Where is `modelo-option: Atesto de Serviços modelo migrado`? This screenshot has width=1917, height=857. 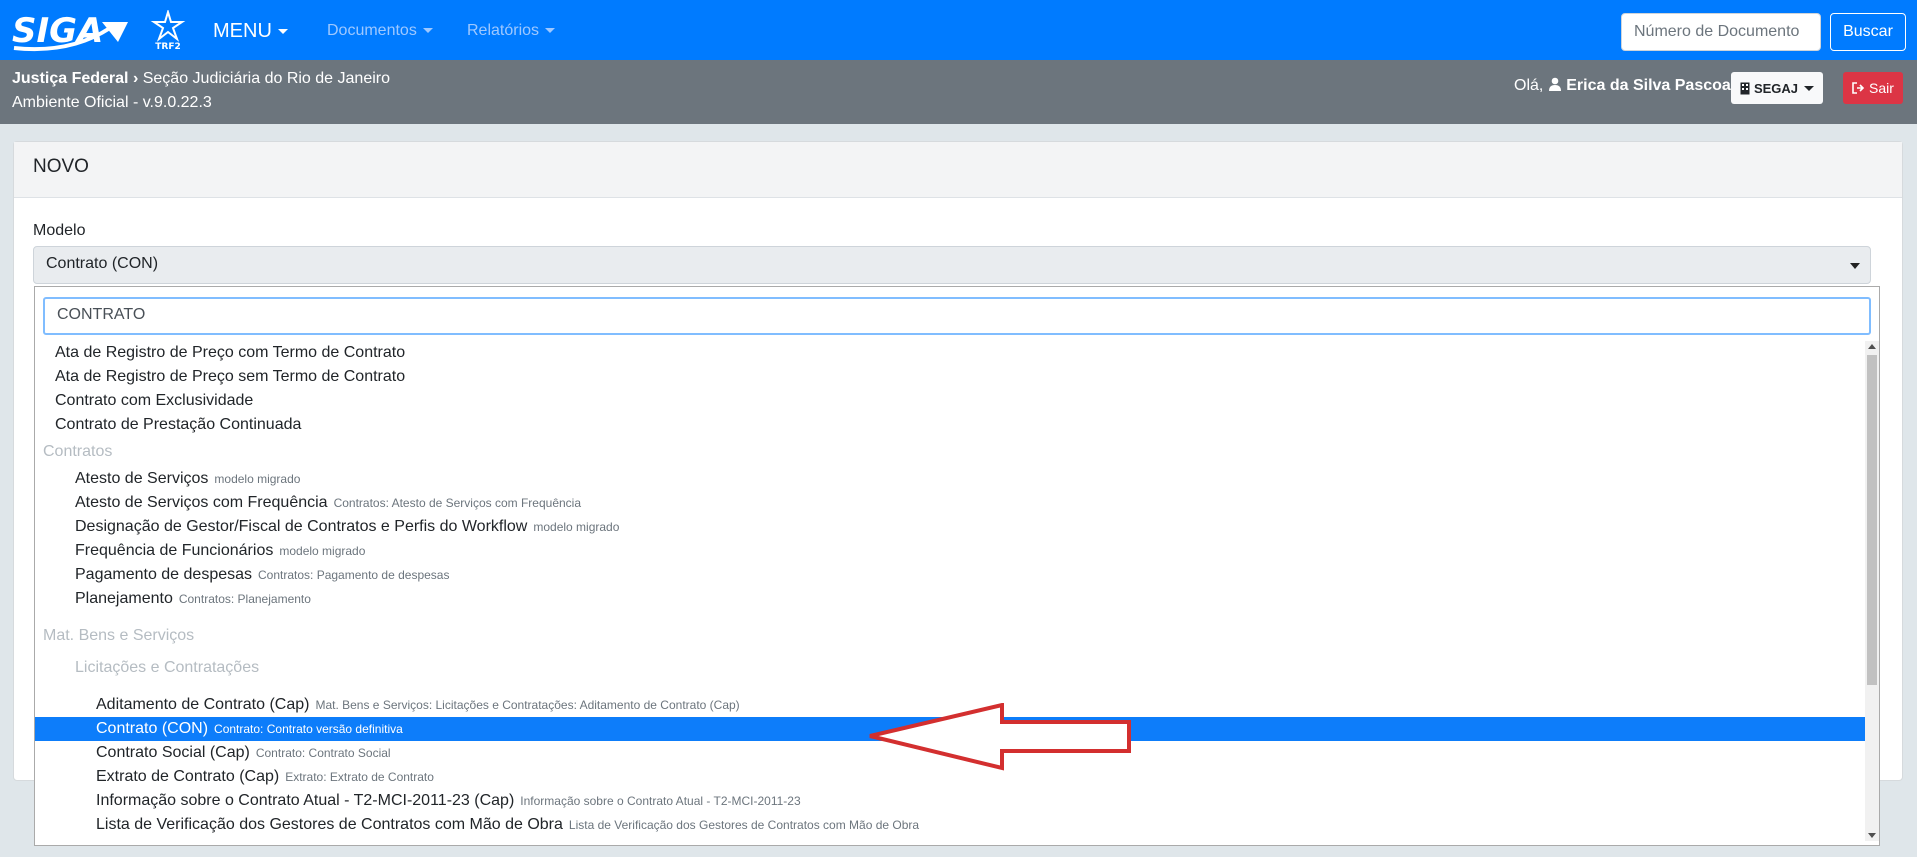
modelo-option: Atesto de Serviços modelo migrado is located at coordinates (950, 479).